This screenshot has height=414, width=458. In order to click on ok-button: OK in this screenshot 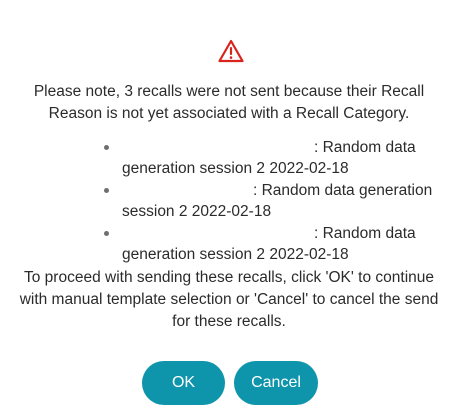, I will do `click(183, 383)`.